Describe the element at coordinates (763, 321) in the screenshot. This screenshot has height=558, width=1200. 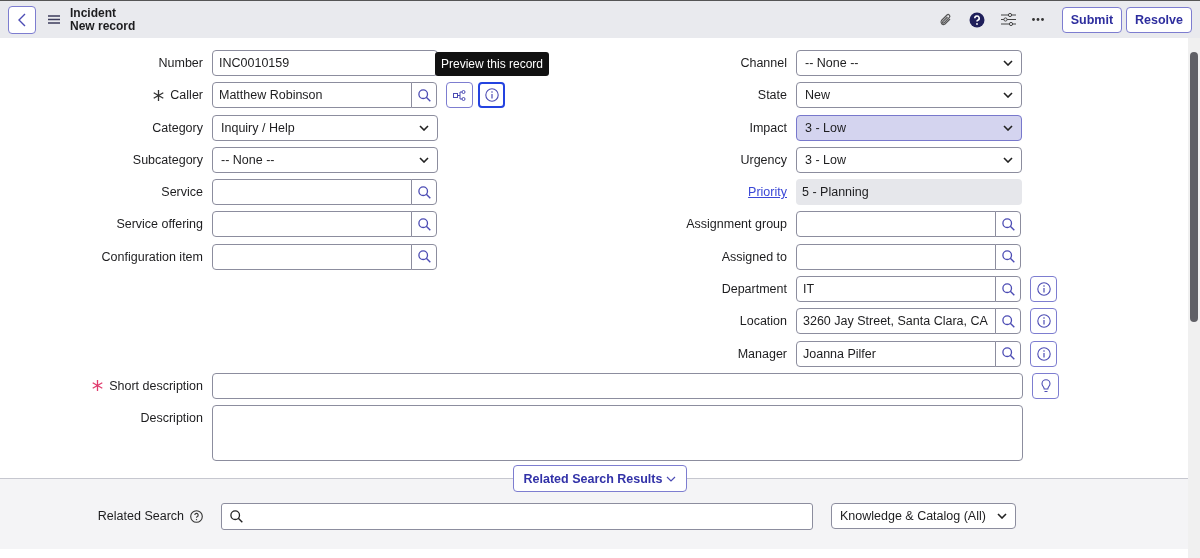
I see `field-label: Location` at that location.